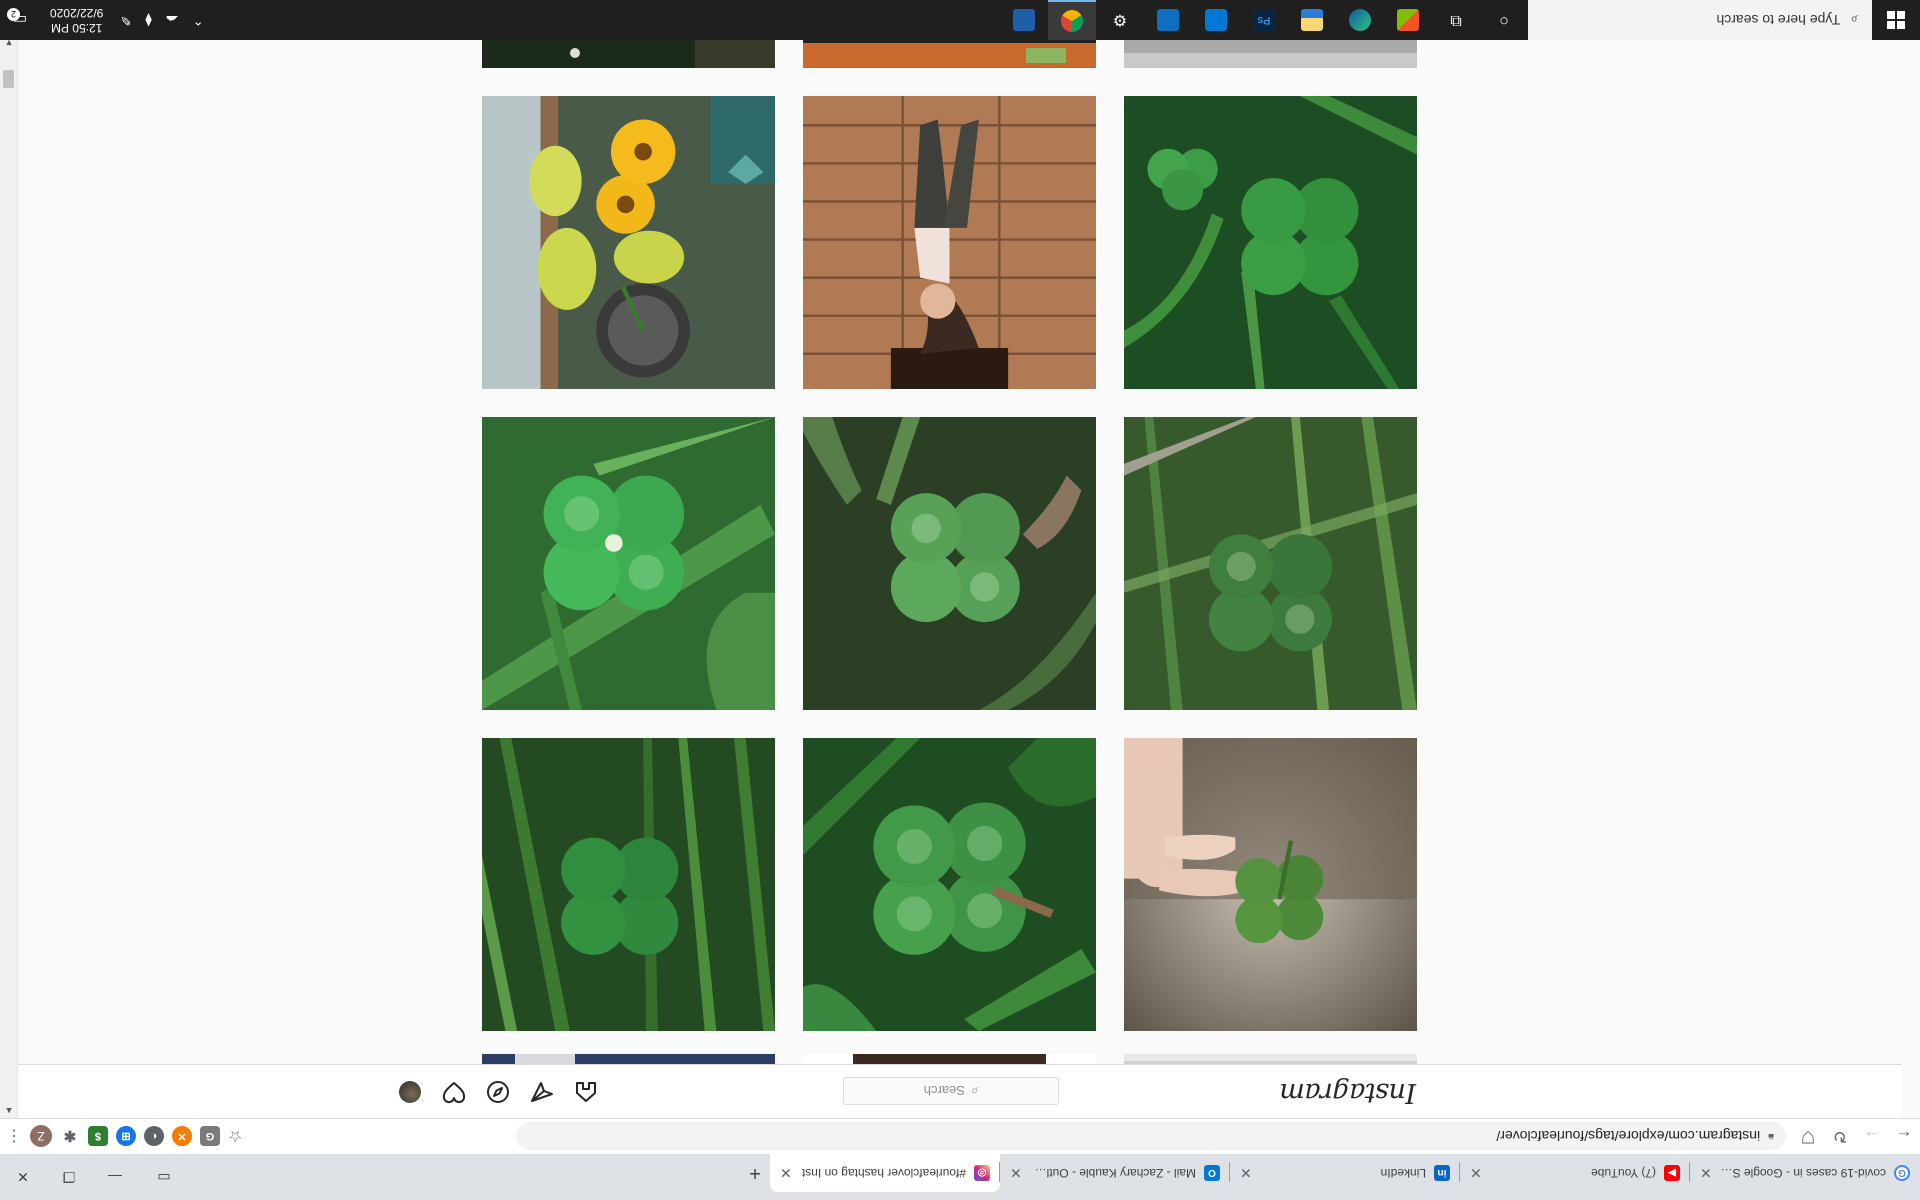 Image resolution: width=1920 pixels, height=1200 pixels. I want to click on show-hidden-icons-chevron-icon: ⌃, so click(198, 20).